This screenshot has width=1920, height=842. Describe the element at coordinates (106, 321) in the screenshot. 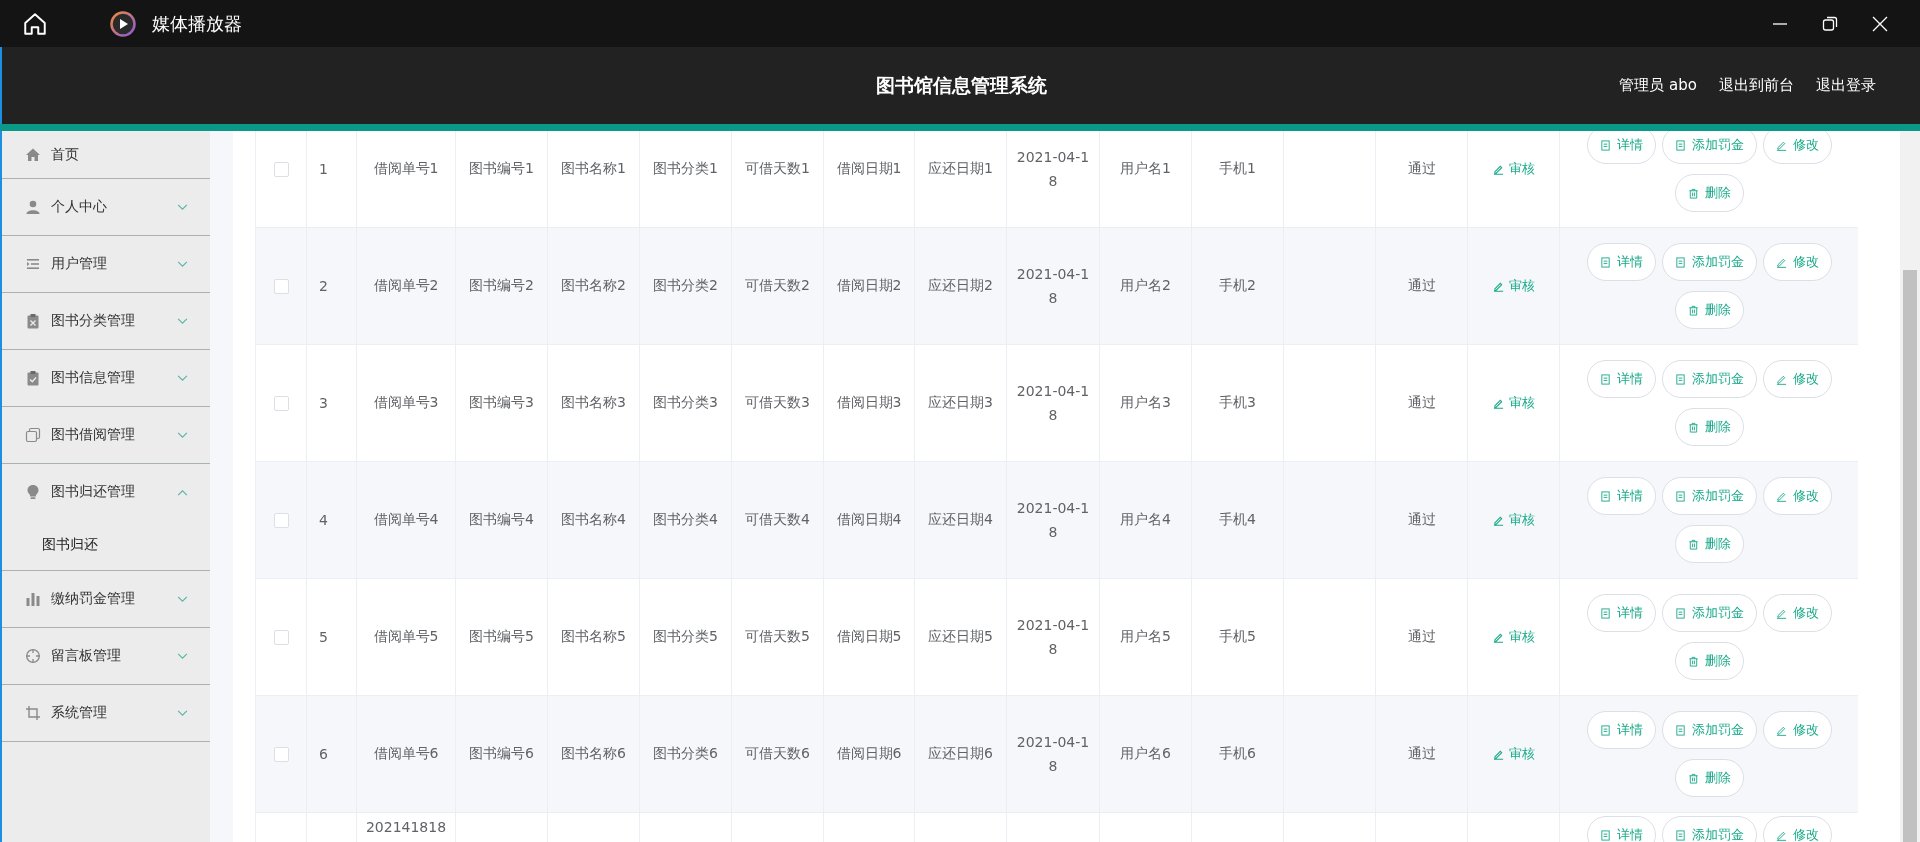

I see `sidebar-item: 图书分类管理` at that location.